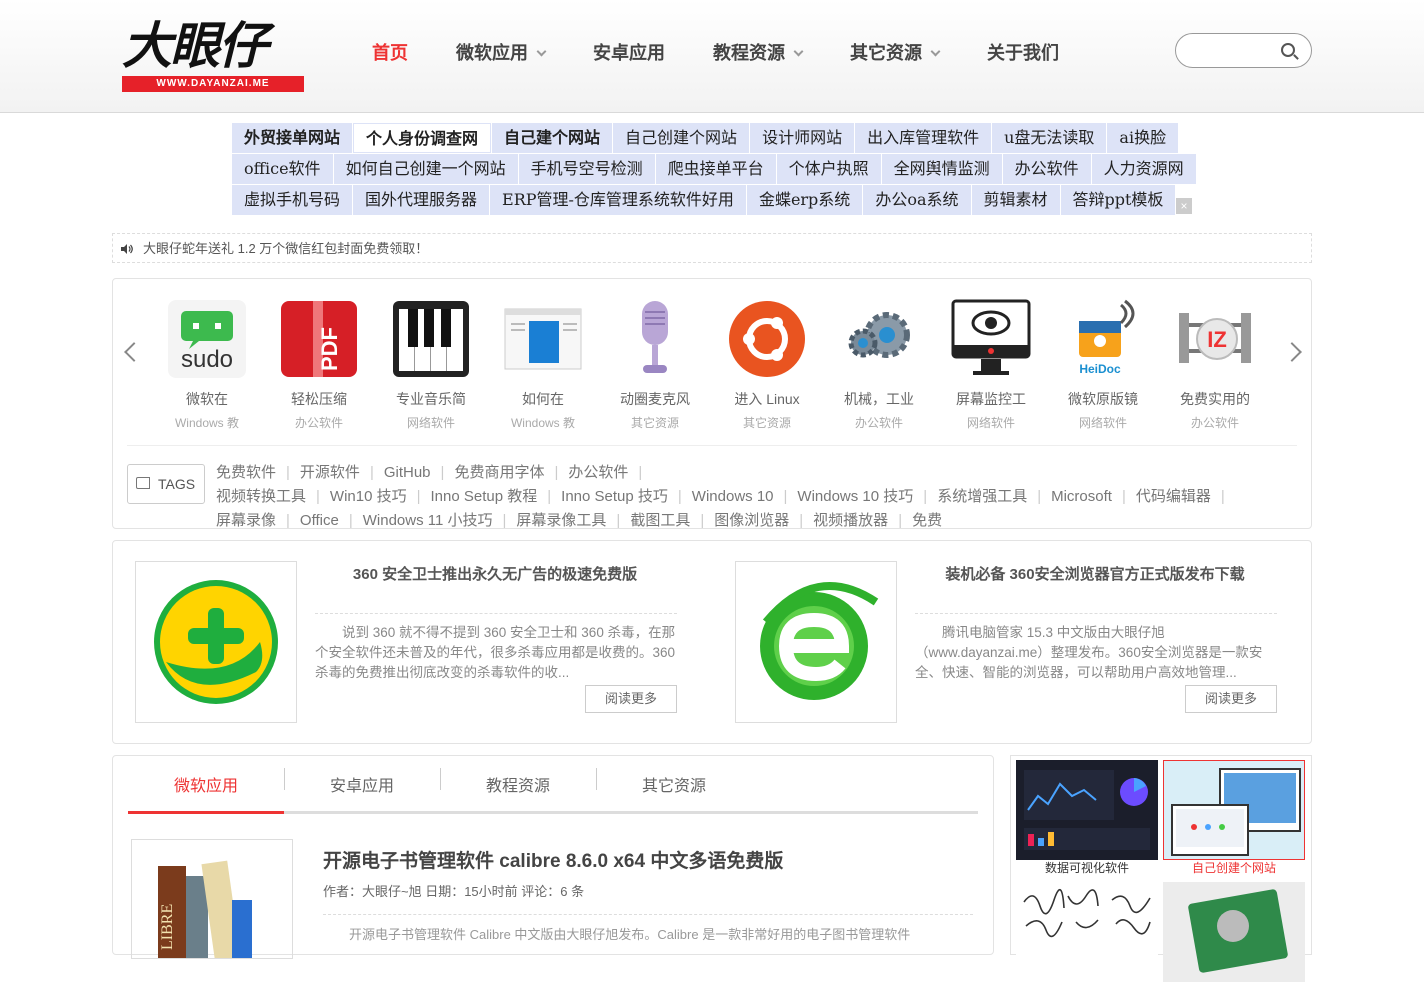 Image resolution: width=1424 pixels, height=998 pixels. I want to click on nav-home: 首页, so click(390, 53).